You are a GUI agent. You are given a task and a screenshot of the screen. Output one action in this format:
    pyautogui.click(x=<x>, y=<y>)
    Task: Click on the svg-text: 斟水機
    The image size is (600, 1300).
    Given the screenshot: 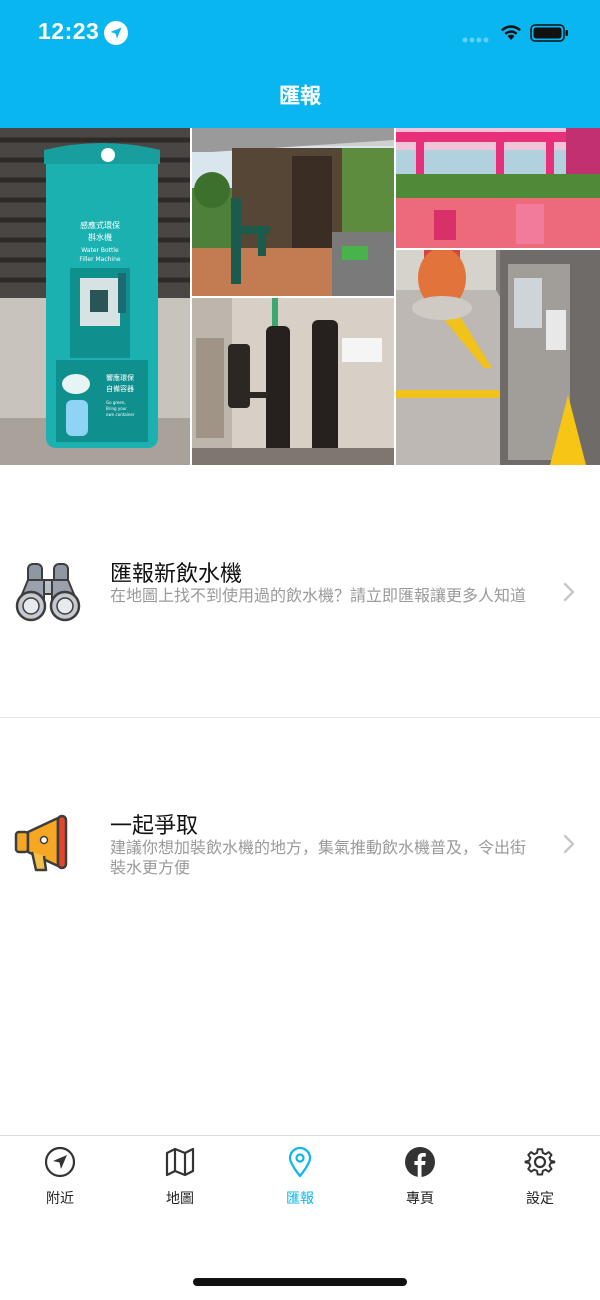 What is the action you would take?
    pyautogui.click(x=100, y=237)
    